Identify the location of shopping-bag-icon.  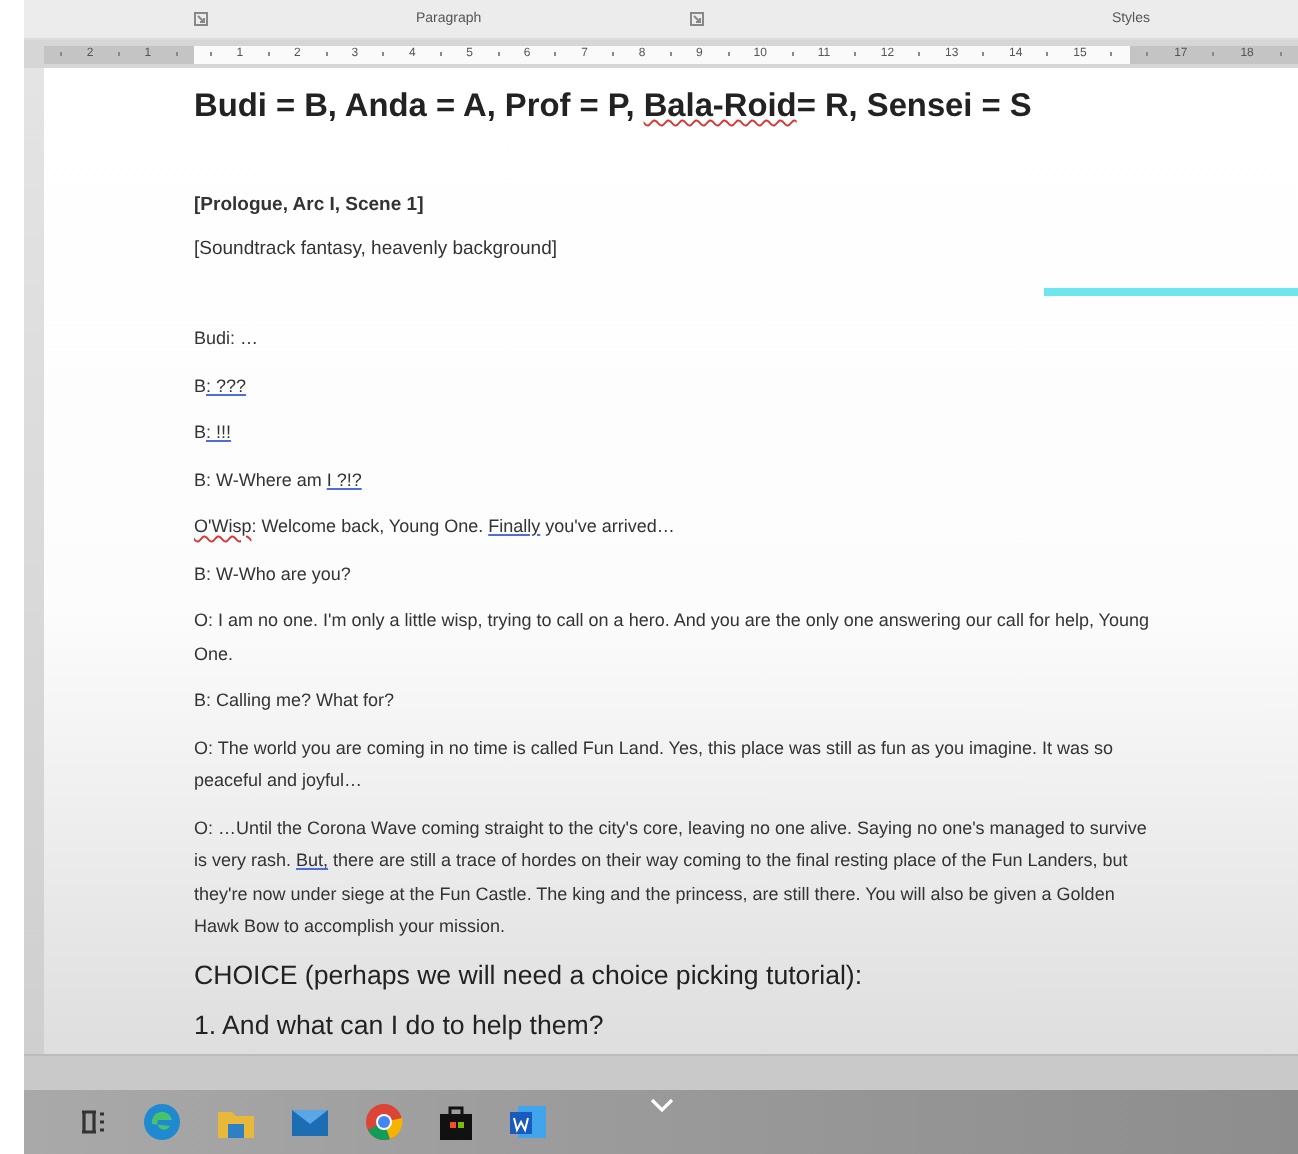
(456, 1122).